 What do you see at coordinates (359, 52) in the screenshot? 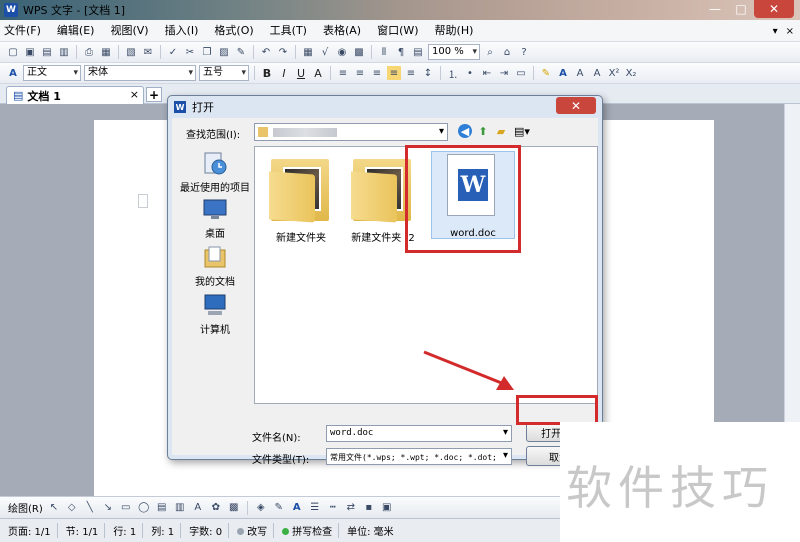
I see `insert-picture-icon: ▩` at bounding box center [359, 52].